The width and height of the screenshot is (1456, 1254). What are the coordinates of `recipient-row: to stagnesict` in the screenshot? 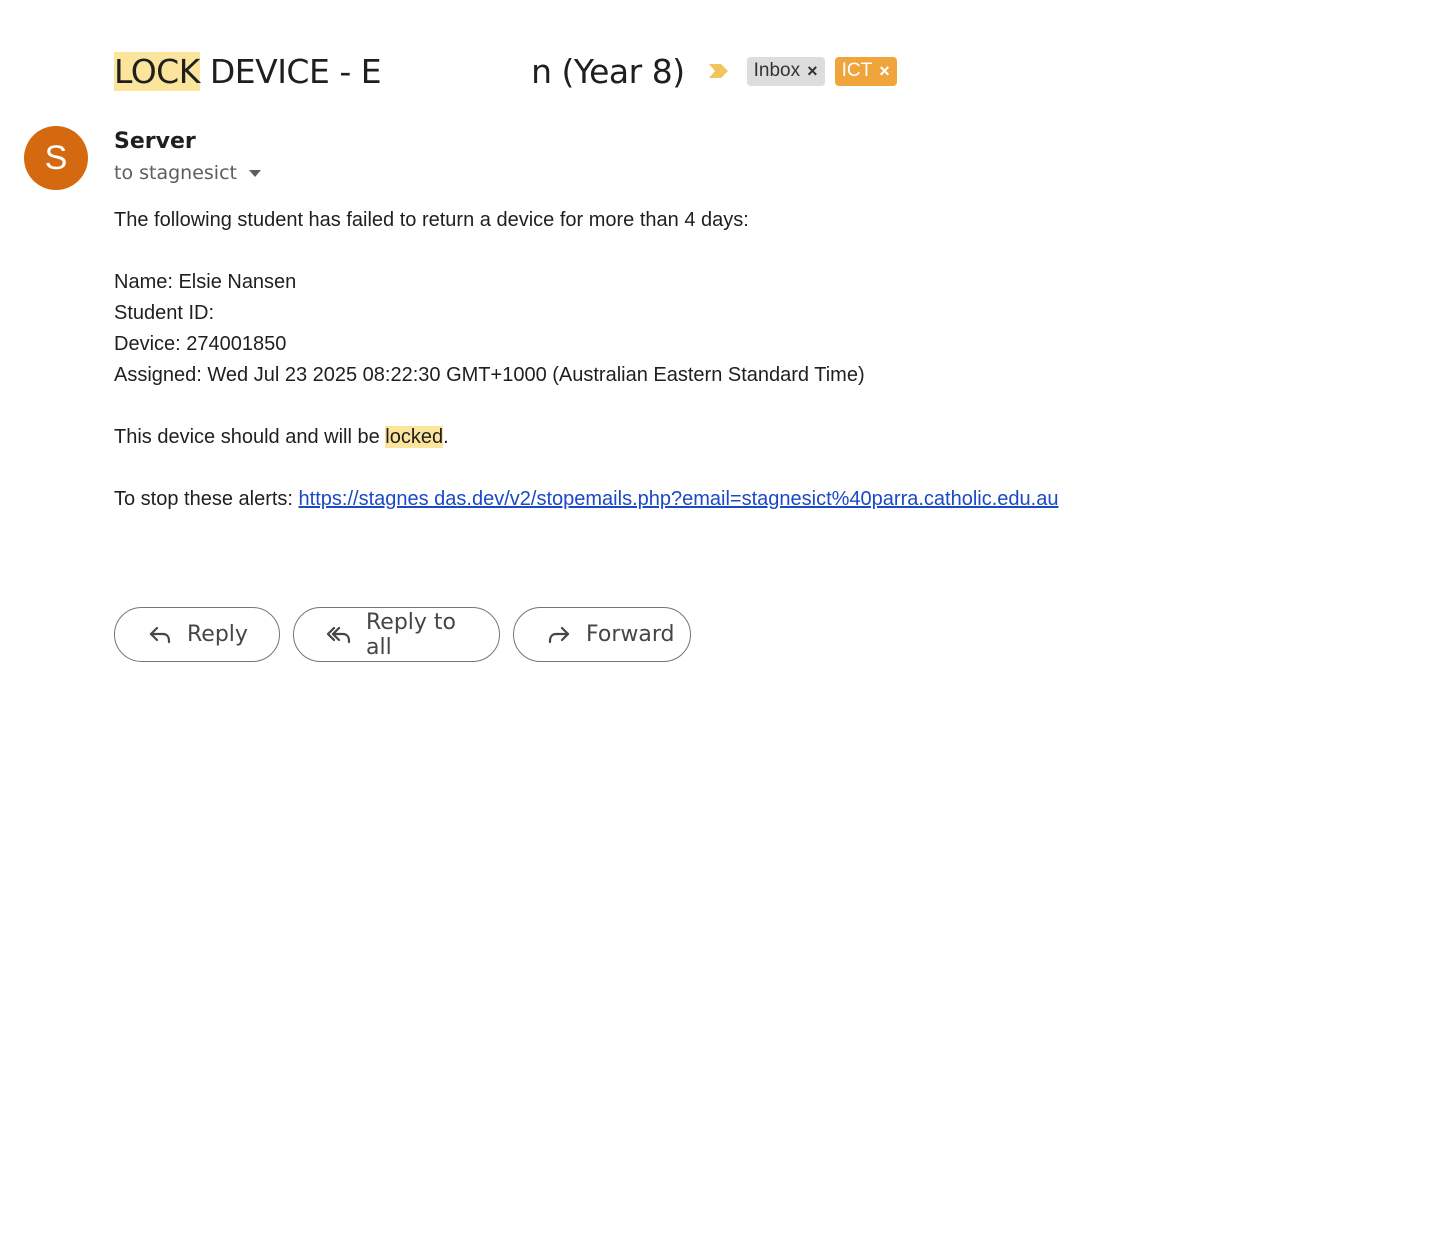 It's located at (187, 173).